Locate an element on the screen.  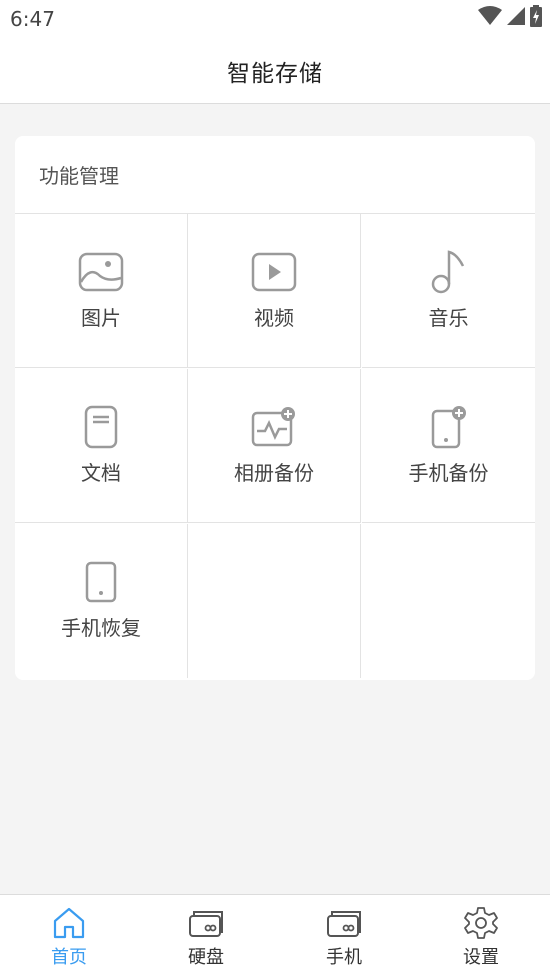
grid-item-label: 音乐 is located at coordinates (448, 318).